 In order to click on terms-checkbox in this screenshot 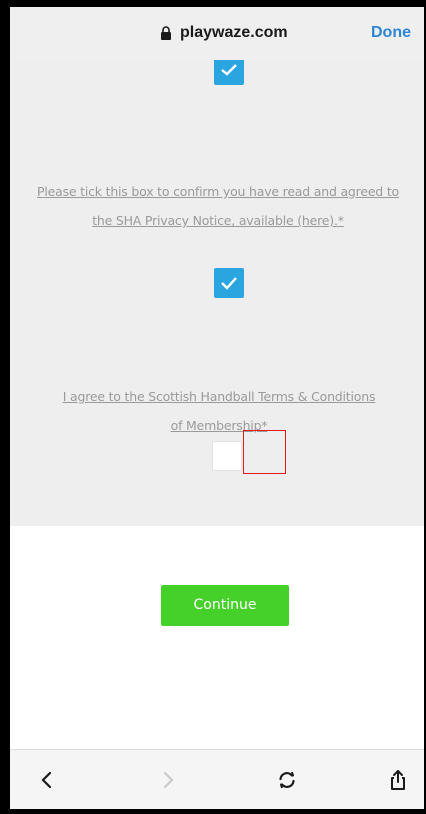, I will do `click(227, 456)`.